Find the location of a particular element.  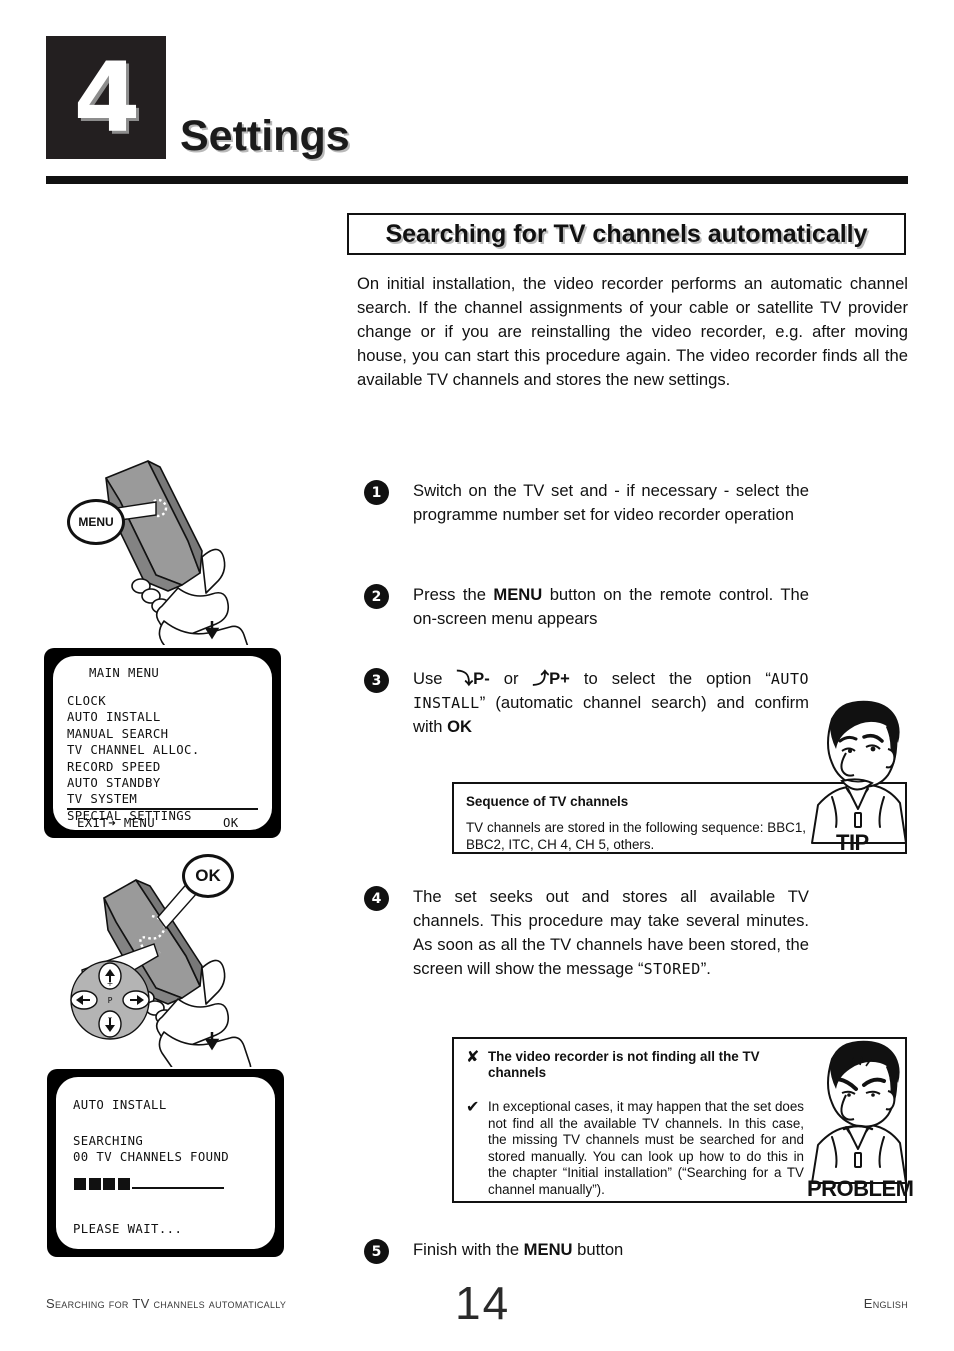

page-number: 14 is located at coordinates (483, 1303).